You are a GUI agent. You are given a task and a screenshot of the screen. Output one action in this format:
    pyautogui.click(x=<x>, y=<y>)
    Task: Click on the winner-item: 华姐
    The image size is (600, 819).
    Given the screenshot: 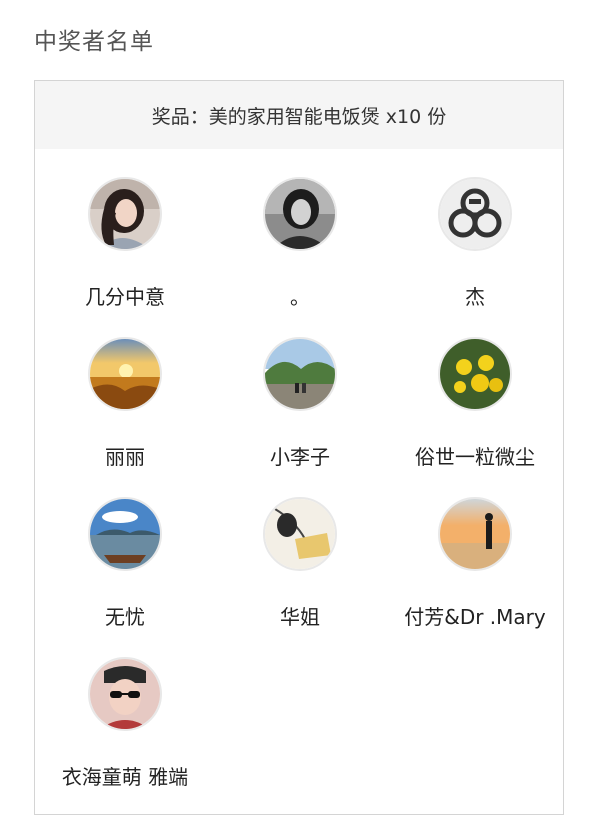 What is the action you would take?
    pyautogui.click(x=300, y=563)
    